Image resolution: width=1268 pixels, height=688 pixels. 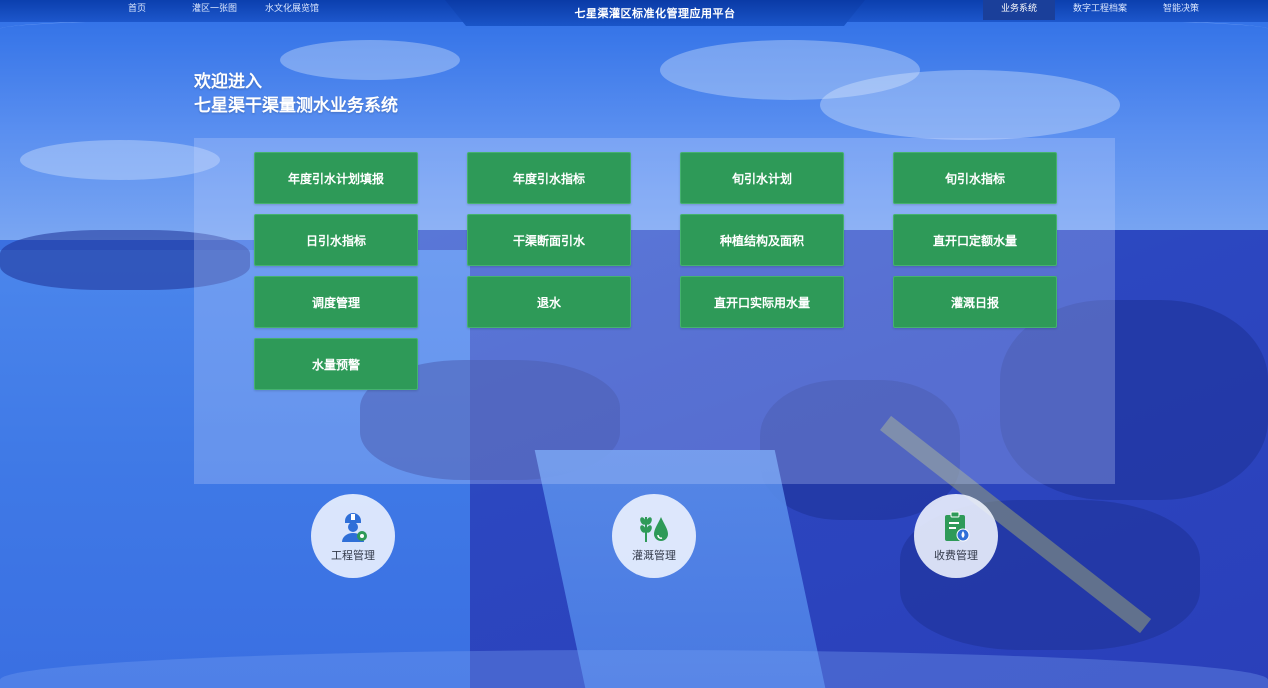 I want to click on nav-irrigation-map: 灌区一张图, so click(x=214, y=9).